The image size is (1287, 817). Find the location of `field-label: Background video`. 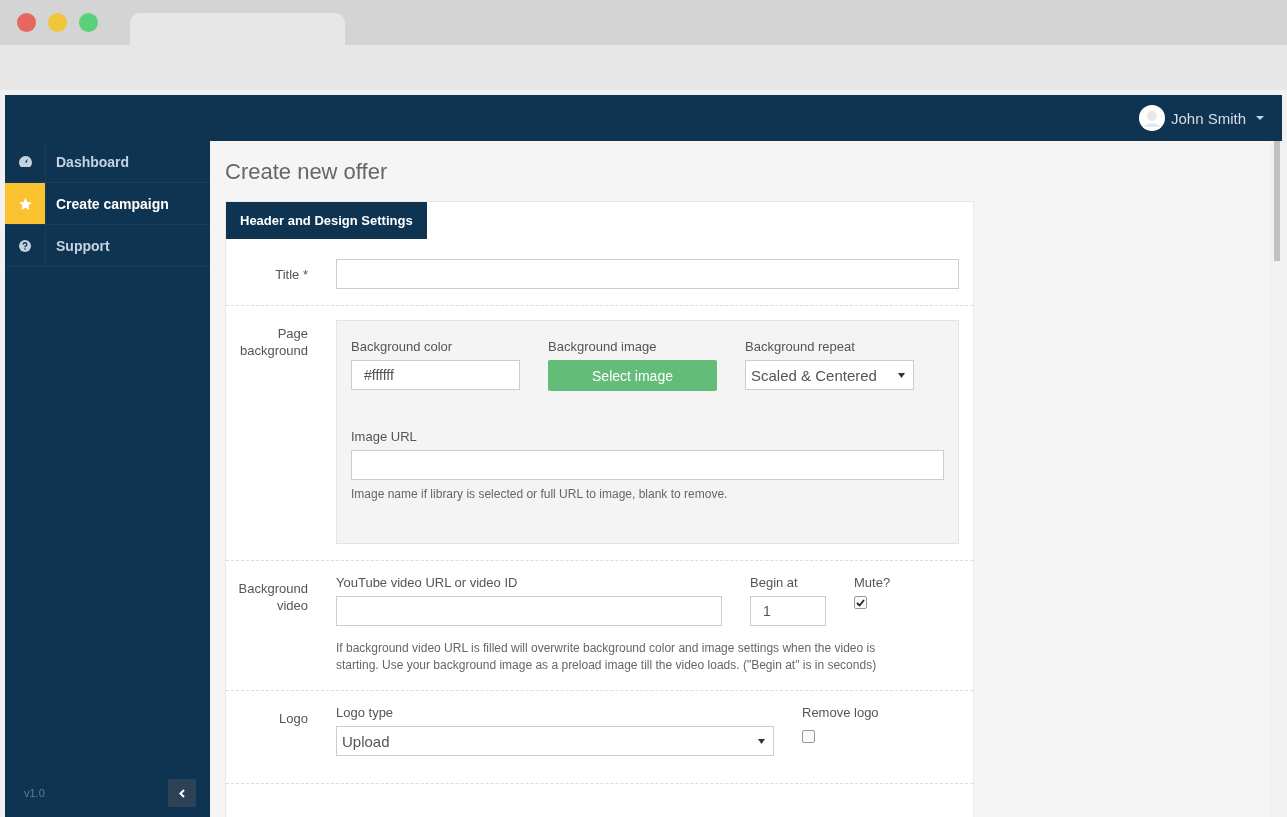

field-label: Background video is located at coordinates (273, 597).